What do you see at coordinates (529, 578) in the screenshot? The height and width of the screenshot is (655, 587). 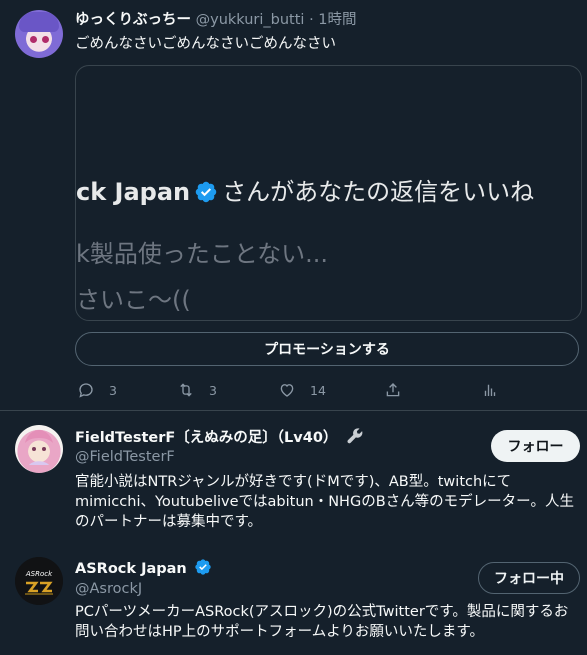 I see `following-button: フォロー中` at bounding box center [529, 578].